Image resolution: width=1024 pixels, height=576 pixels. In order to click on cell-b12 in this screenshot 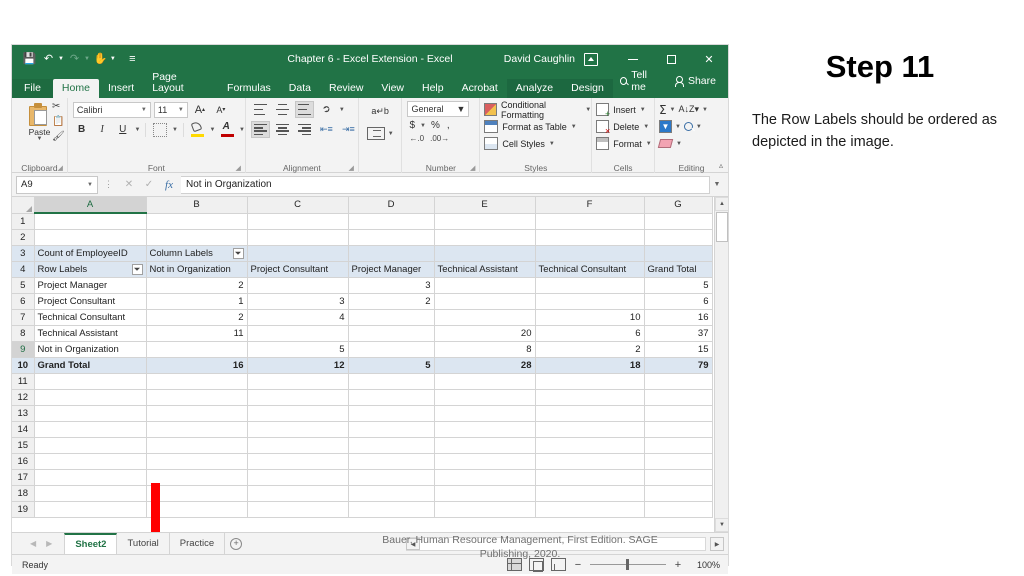, I will do `click(197, 397)`.